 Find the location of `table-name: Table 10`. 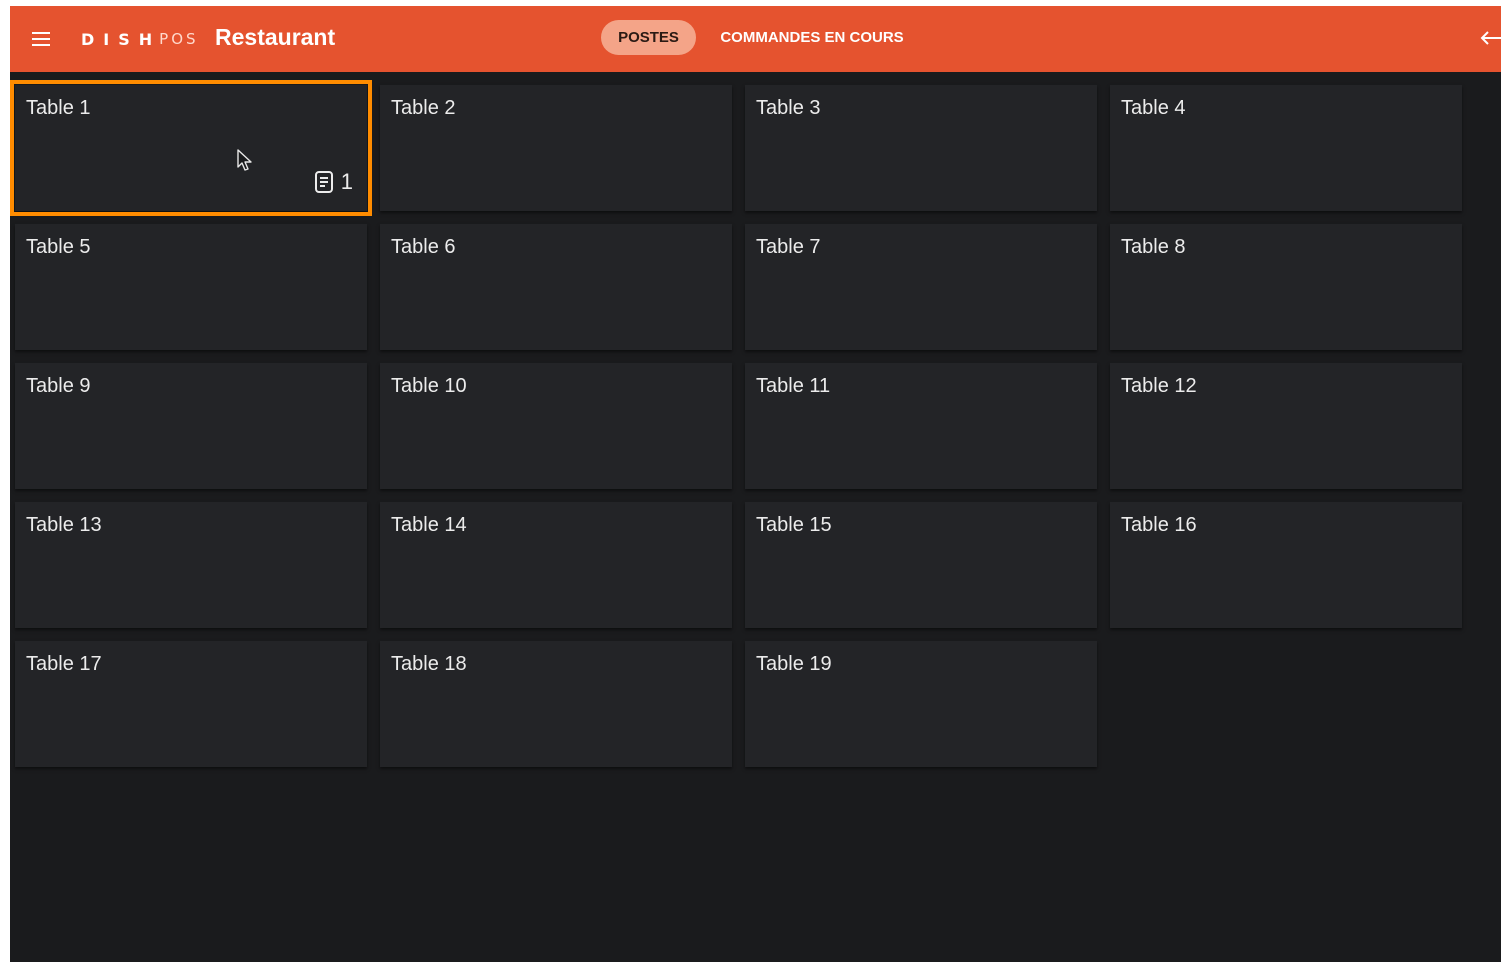

table-name: Table 10 is located at coordinates (429, 386).